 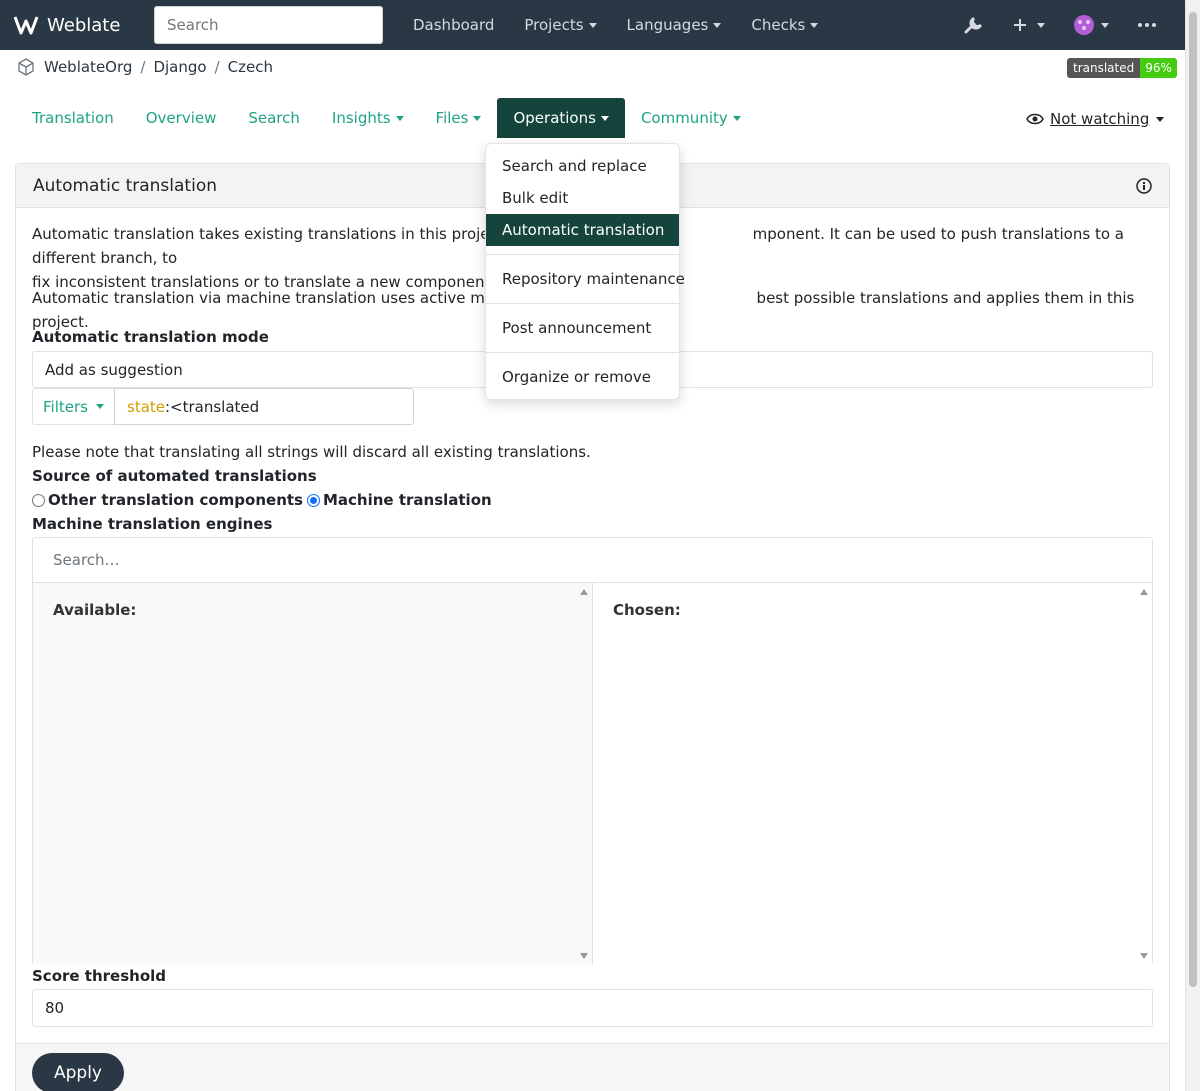 What do you see at coordinates (1095, 119) in the screenshot?
I see `watch-dropdown: Not watching` at bounding box center [1095, 119].